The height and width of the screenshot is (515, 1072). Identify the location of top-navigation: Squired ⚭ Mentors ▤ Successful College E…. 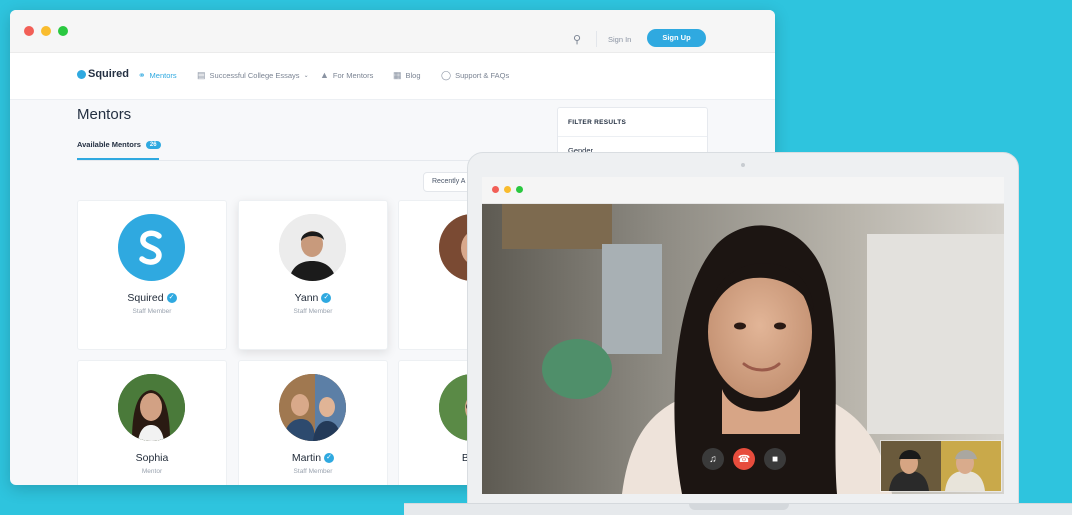
(392, 76).